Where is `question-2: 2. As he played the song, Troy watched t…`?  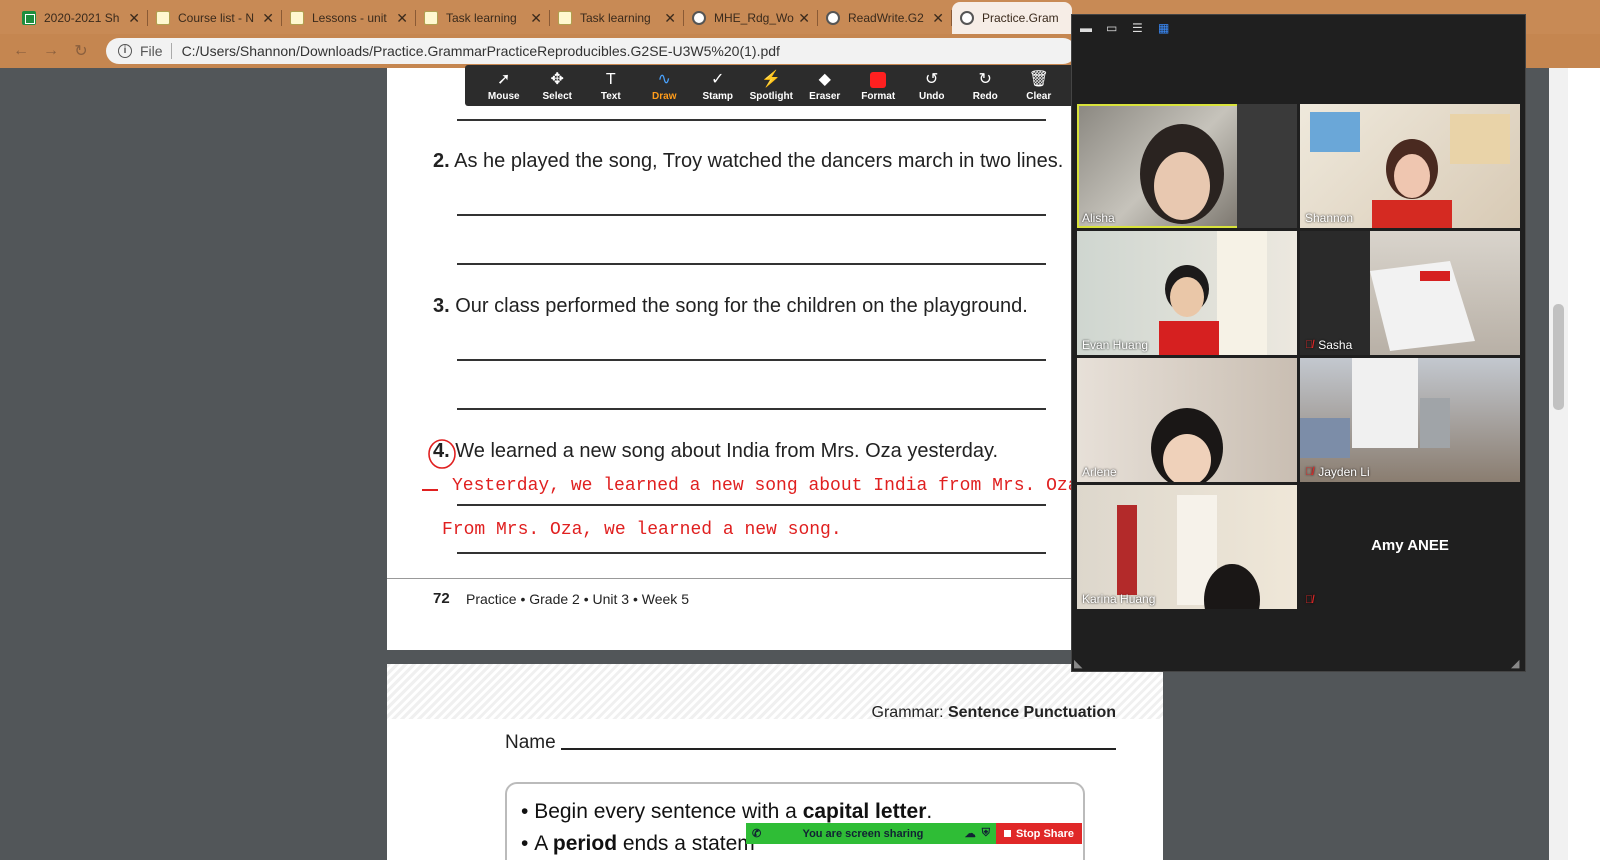 question-2: 2. As he played the song, Troy watched t… is located at coordinates (748, 161).